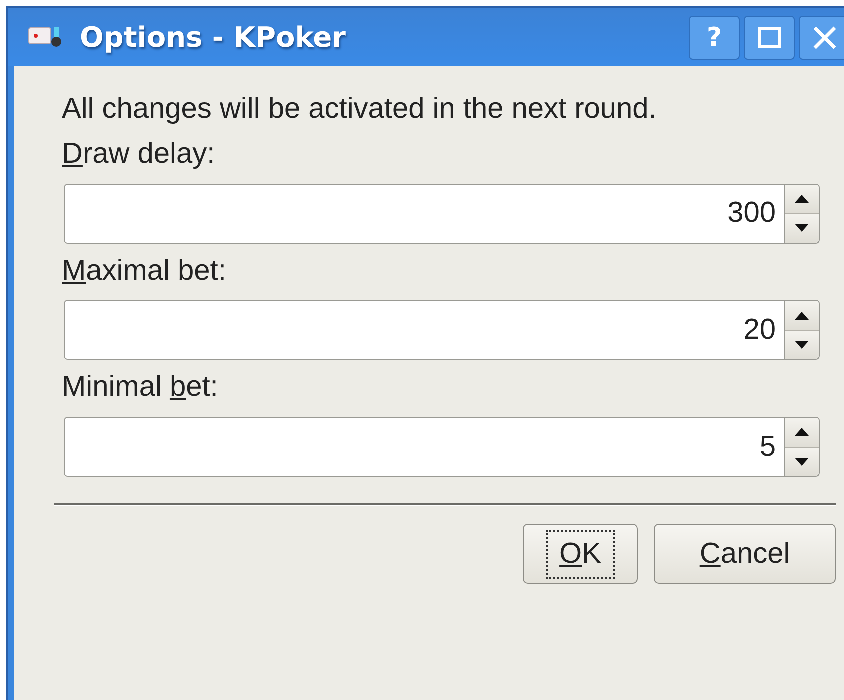 This screenshot has height=700, width=844. I want to click on info-message: All changes will be activated in the next round., so click(360, 109).